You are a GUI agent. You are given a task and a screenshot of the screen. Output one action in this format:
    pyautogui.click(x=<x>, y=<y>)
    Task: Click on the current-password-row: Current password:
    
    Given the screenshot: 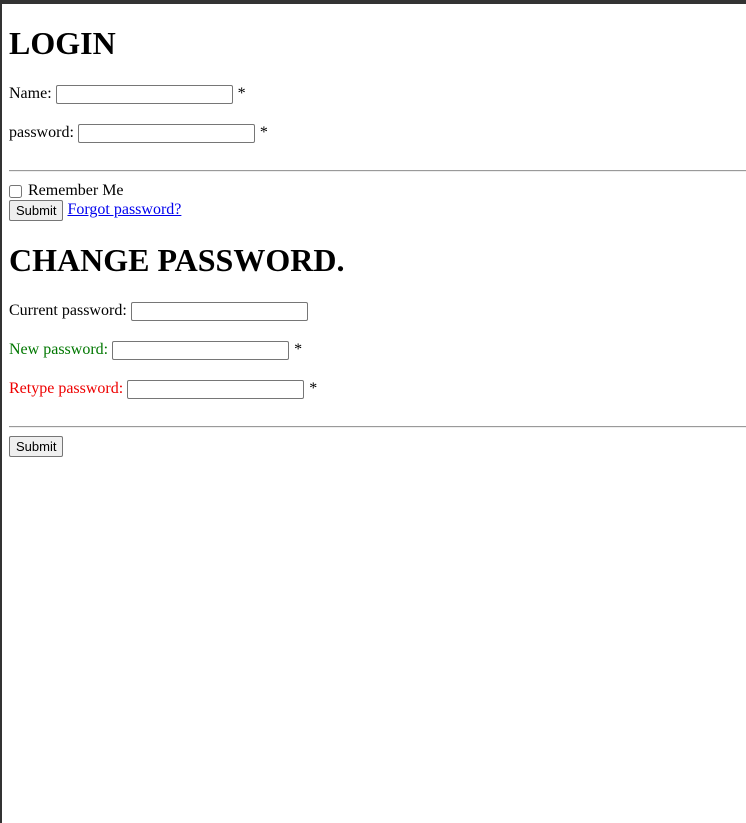 What is the action you would take?
    pyautogui.click(x=158, y=311)
    